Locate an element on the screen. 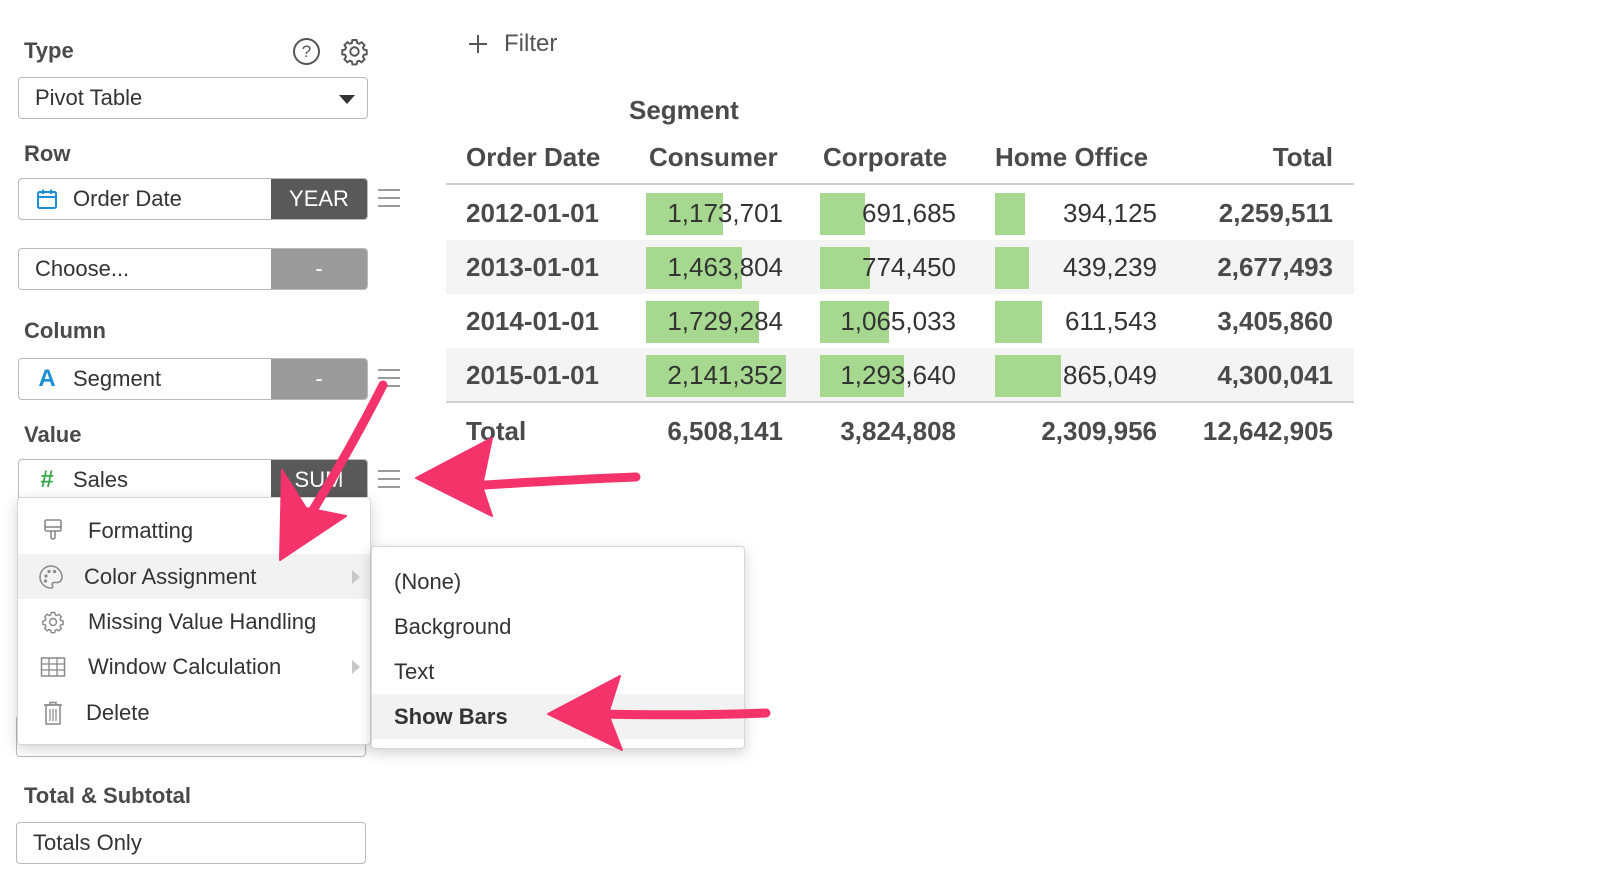 The height and width of the screenshot is (892, 1604). cell-value: 1,729,284 is located at coordinates (725, 320).